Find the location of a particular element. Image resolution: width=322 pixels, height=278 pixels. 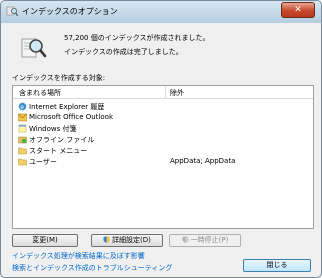

index-locations-label: インデックスを作成する対象: is located at coordinates (59, 78).